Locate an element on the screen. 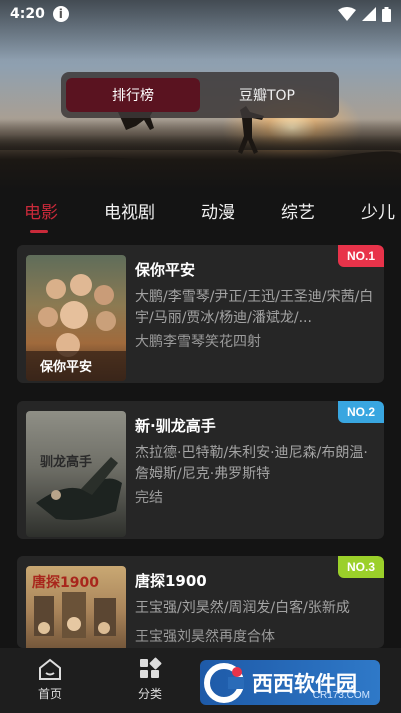 The image size is (401, 713). home-icon is located at coordinates (50, 669).